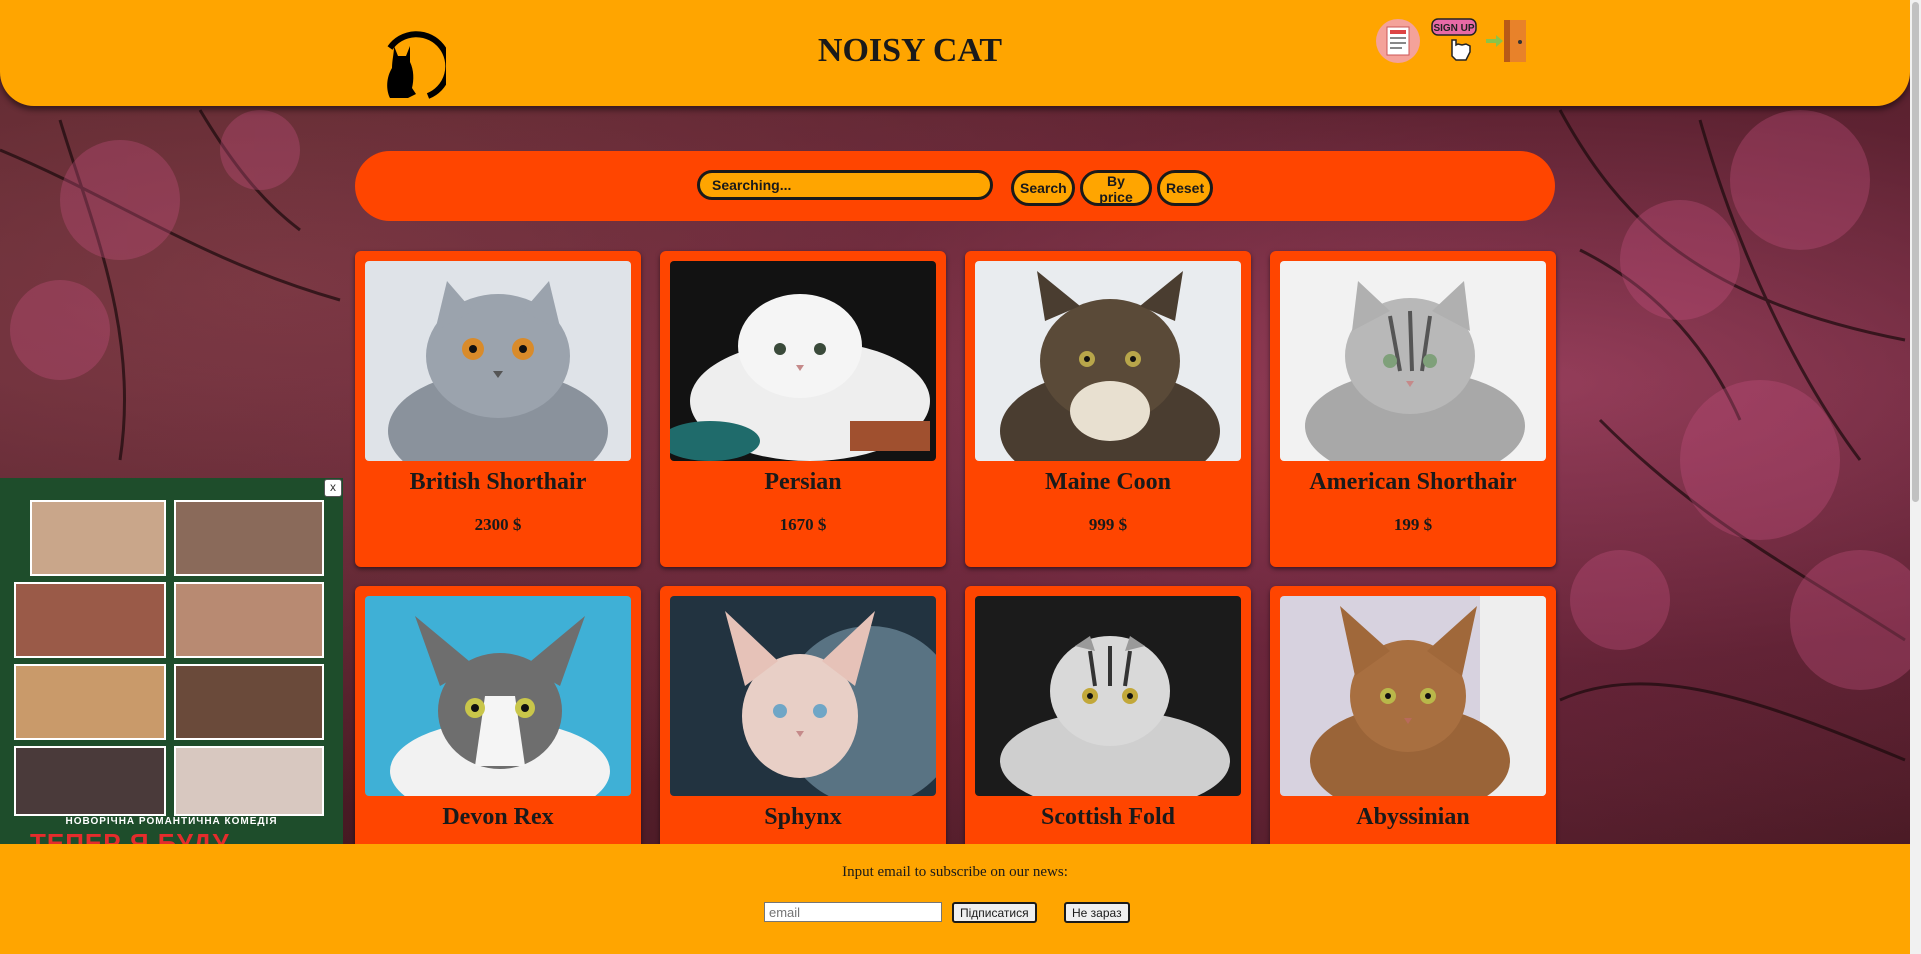 The image size is (1921, 954). Describe the element at coordinates (1185, 188) in the screenshot. I see `reset-button: Reset` at that location.